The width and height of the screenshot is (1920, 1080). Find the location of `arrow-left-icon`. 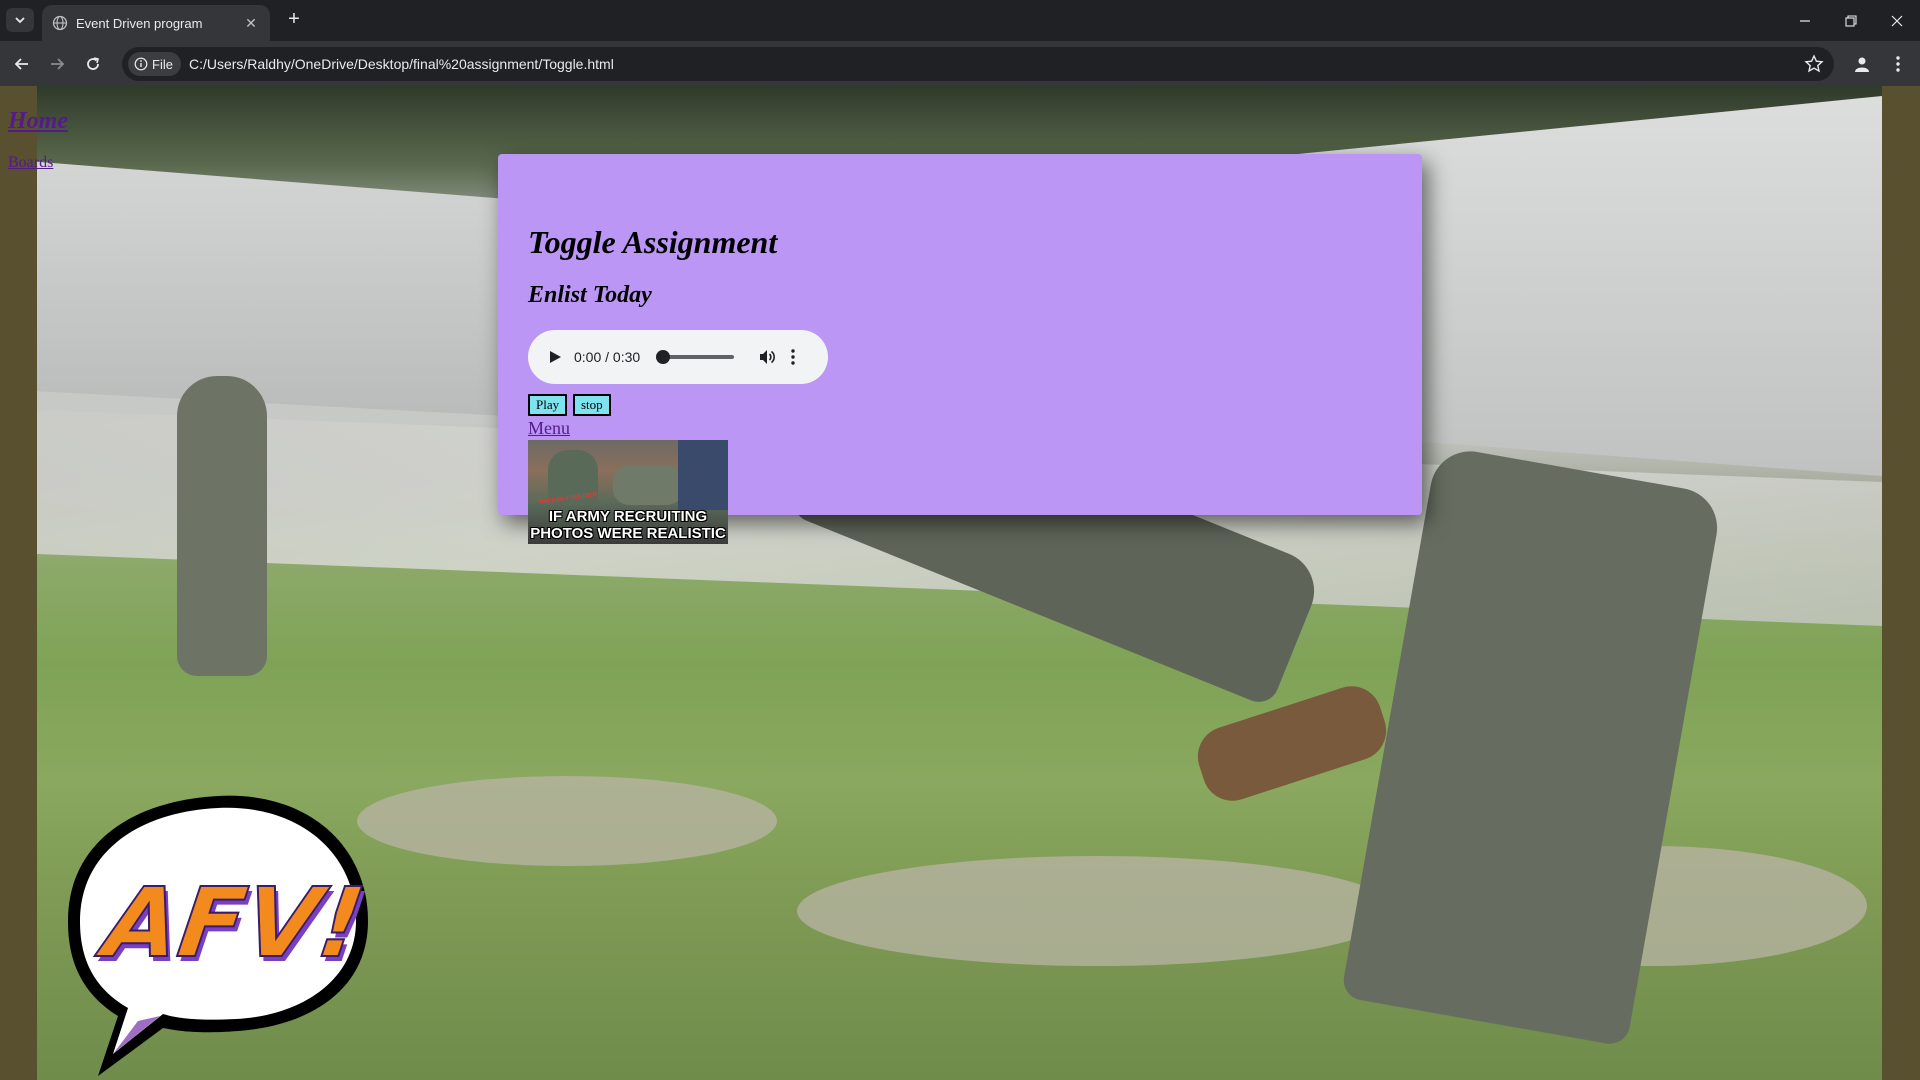

arrow-left-icon is located at coordinates (21, 64).